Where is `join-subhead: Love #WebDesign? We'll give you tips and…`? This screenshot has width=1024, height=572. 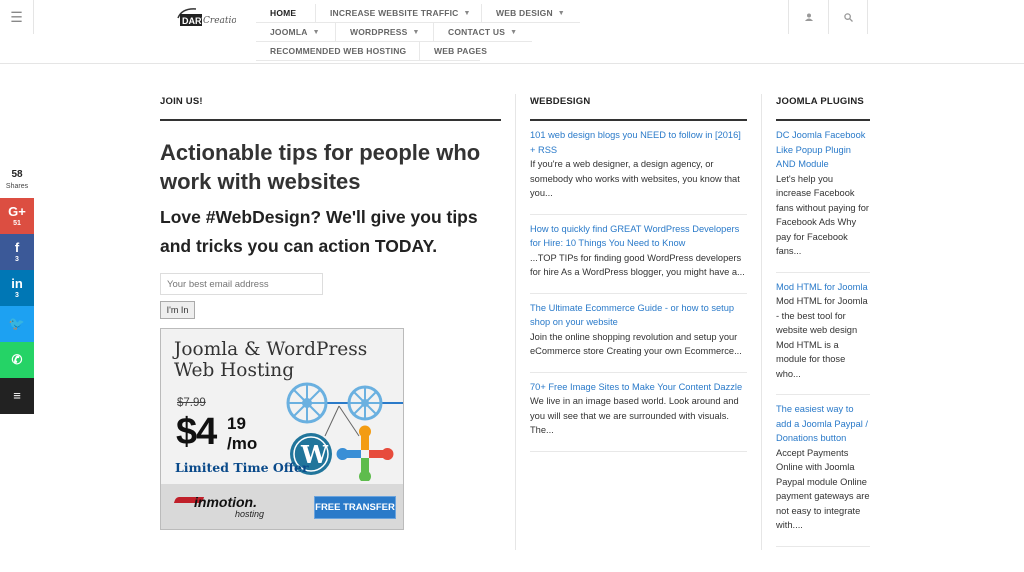 join-subhead: Love #WebDesign? We'll give you tips and… is located at coordinates (319, 231).